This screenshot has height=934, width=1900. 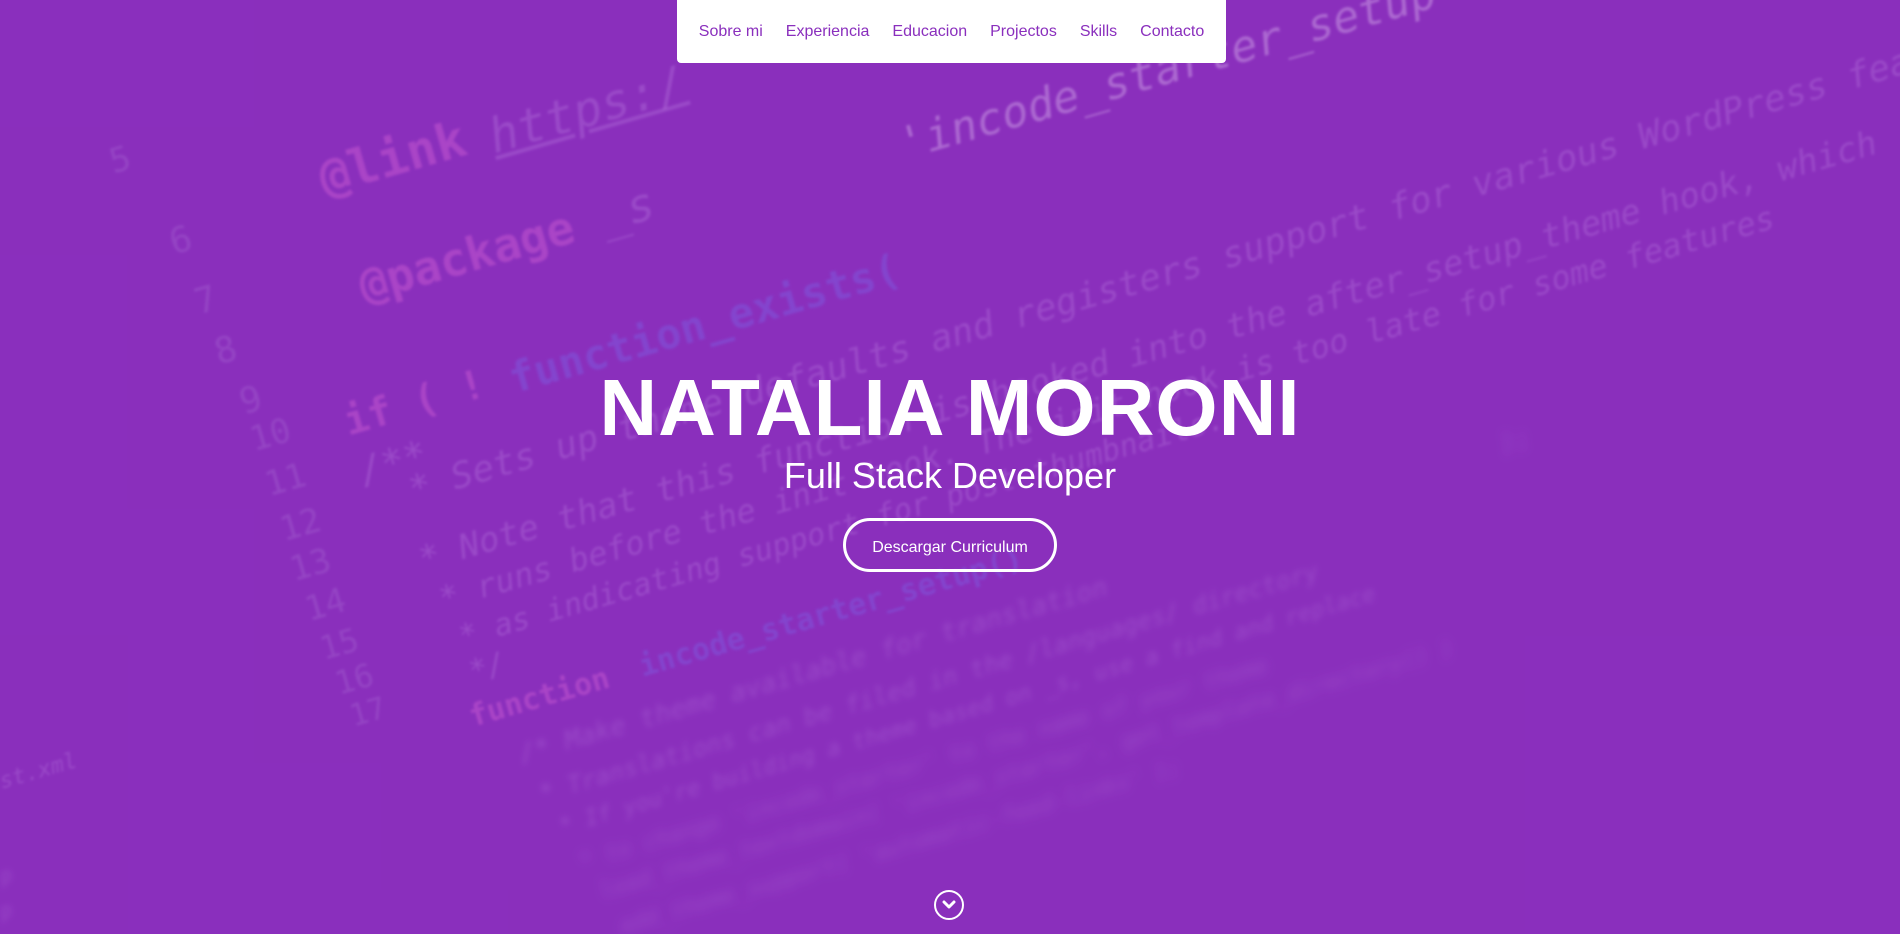 I want to click on chevron-down-circle-icon, so click(x=949, y=905).